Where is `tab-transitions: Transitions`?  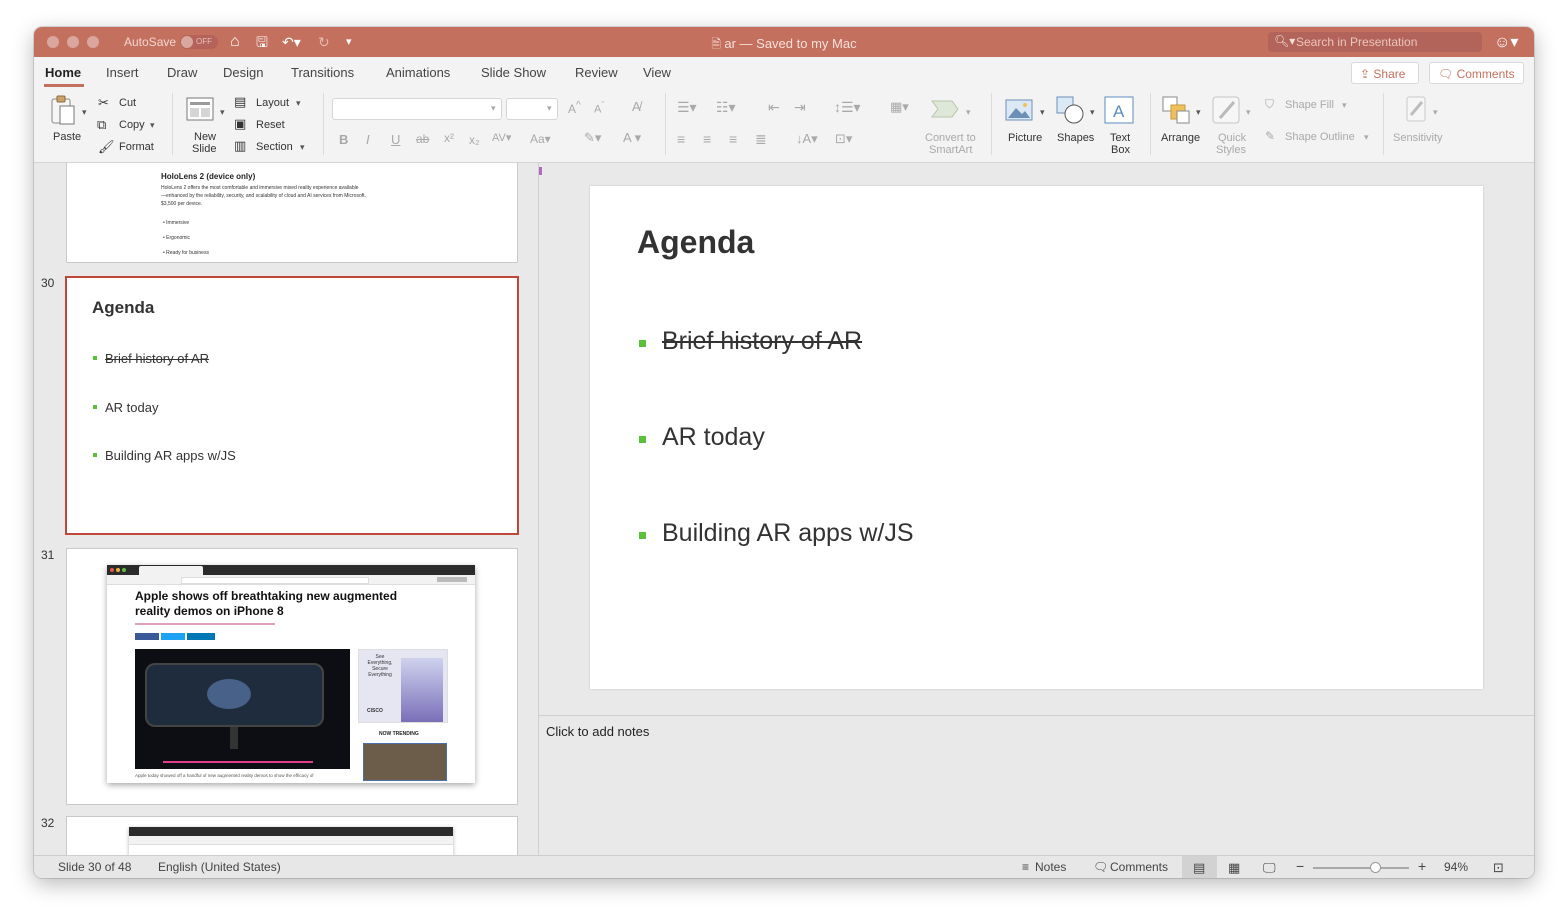 tab-transitions: Transitions is located at coordinates (322, 72).